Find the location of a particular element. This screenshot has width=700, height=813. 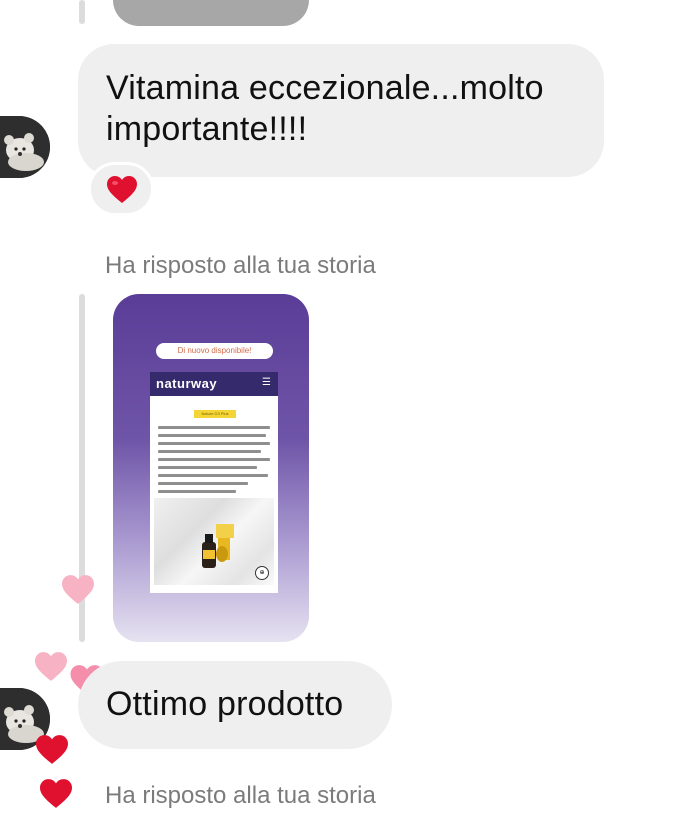

story-page-content: Nature D3 Plus ⊕ is located at coordinates (214, 494).